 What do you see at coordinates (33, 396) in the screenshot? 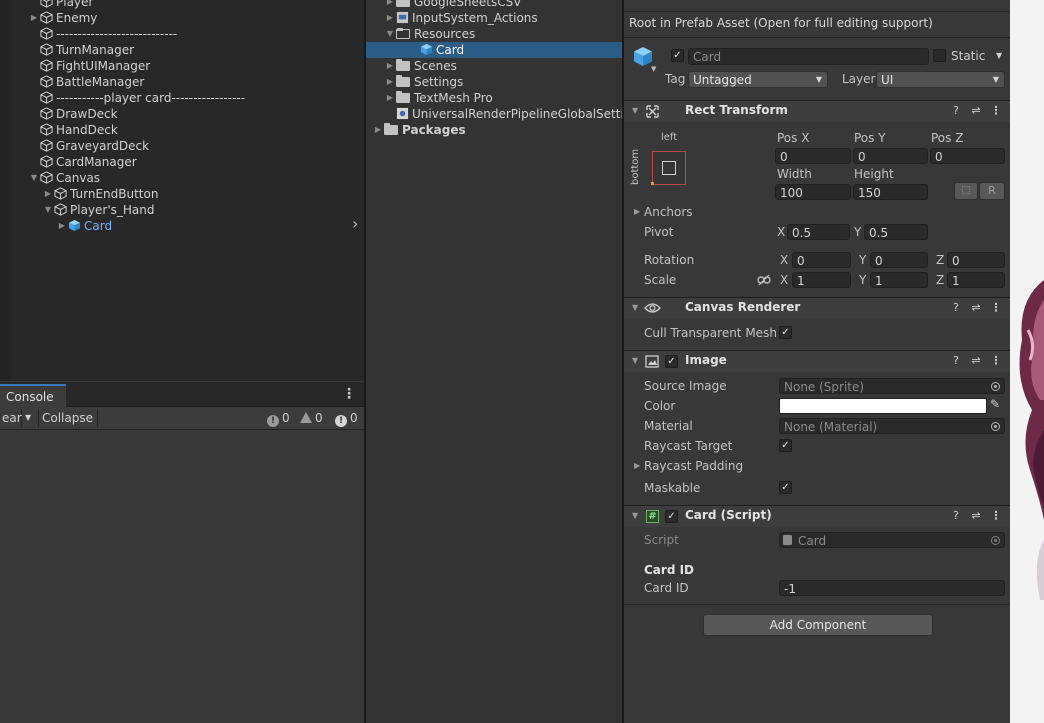
I see `tab-console: Console` at bounding box center [33, 396].